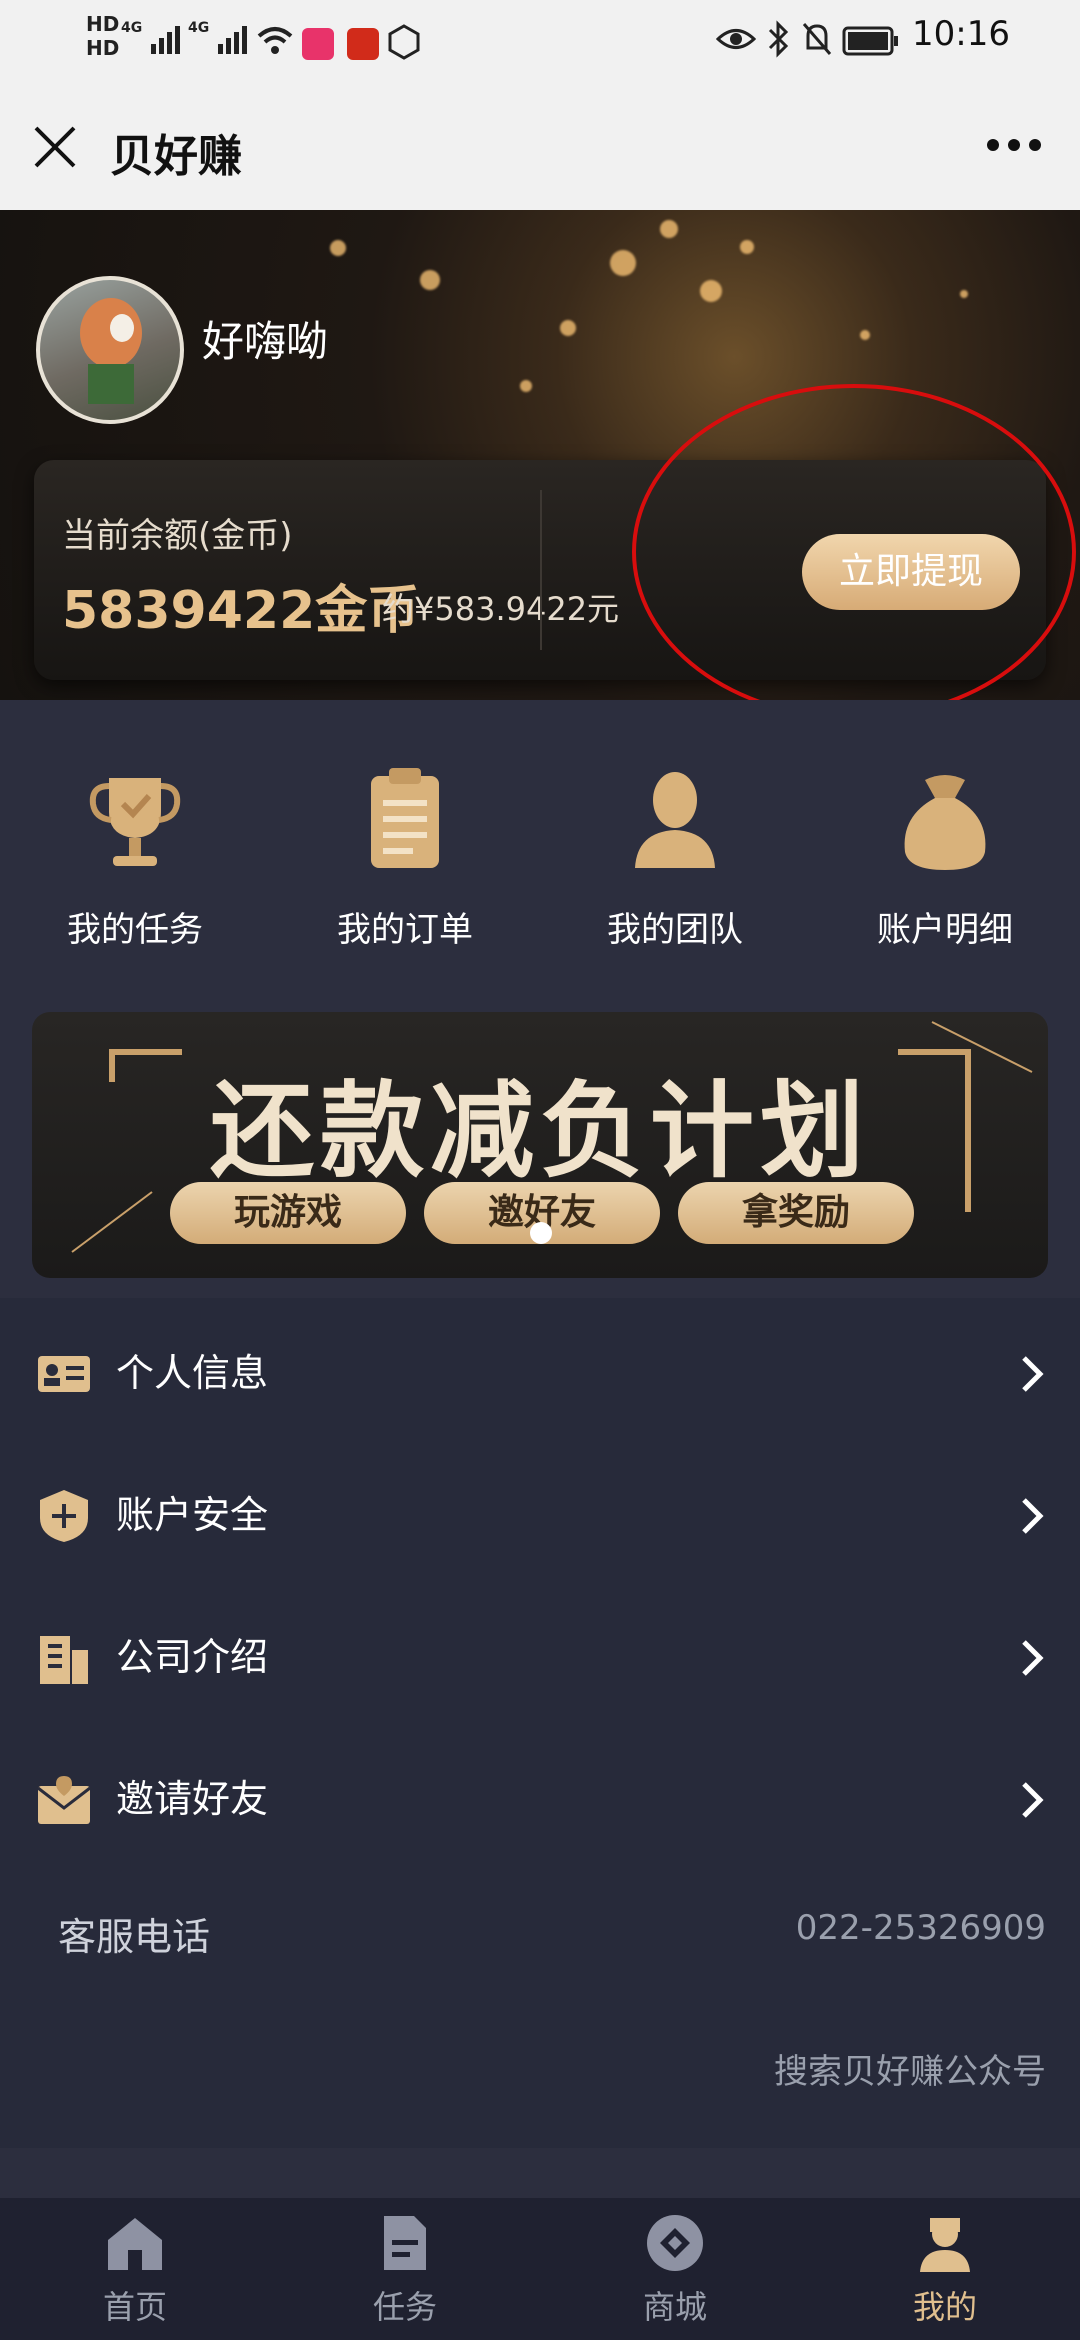  Describe the element at coordinates (176, 156) in the screenshot. I see `page-title: 贝好赚` at that location.